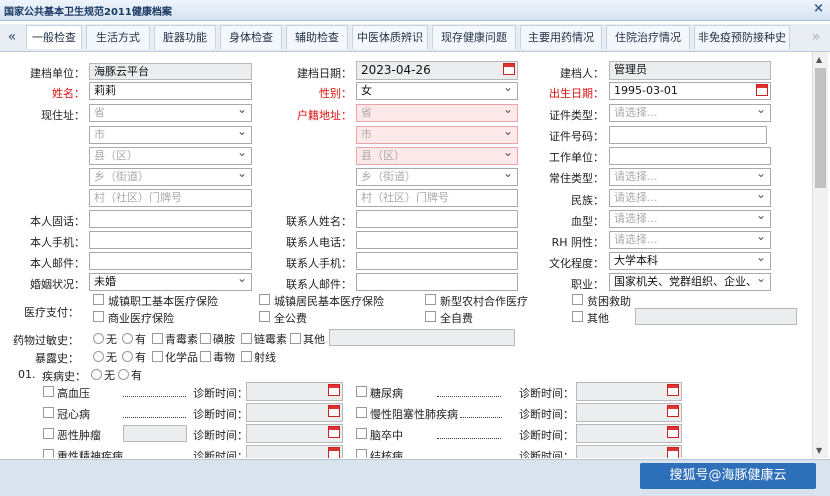 The image size is (830, 496). I want to click on current-village-field: 村（社区）门牌号, so click(170, 198).